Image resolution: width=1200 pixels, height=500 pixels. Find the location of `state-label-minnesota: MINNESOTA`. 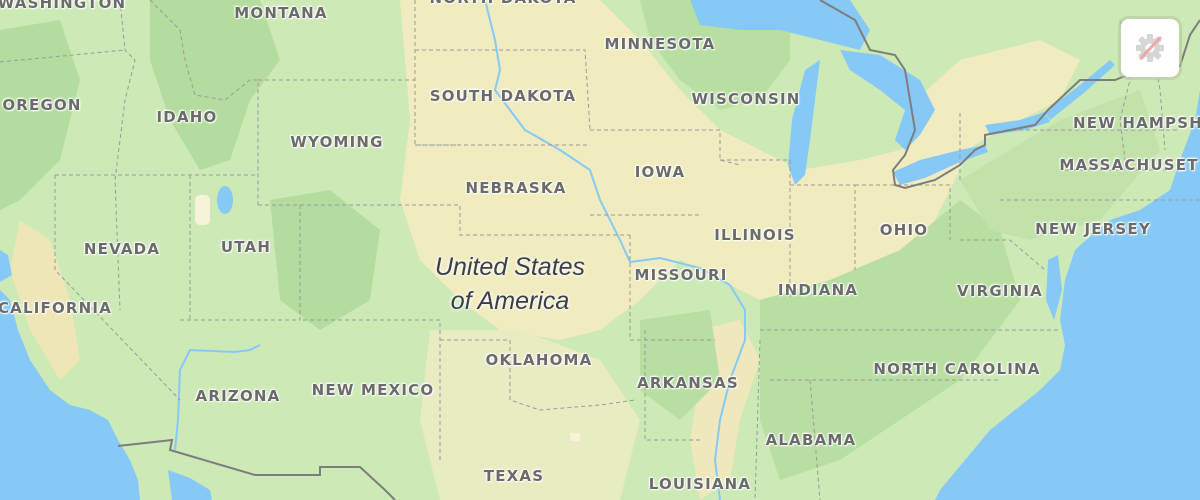

state-label-minnesota: MINNESOTA is located at coordinates (660, 44).